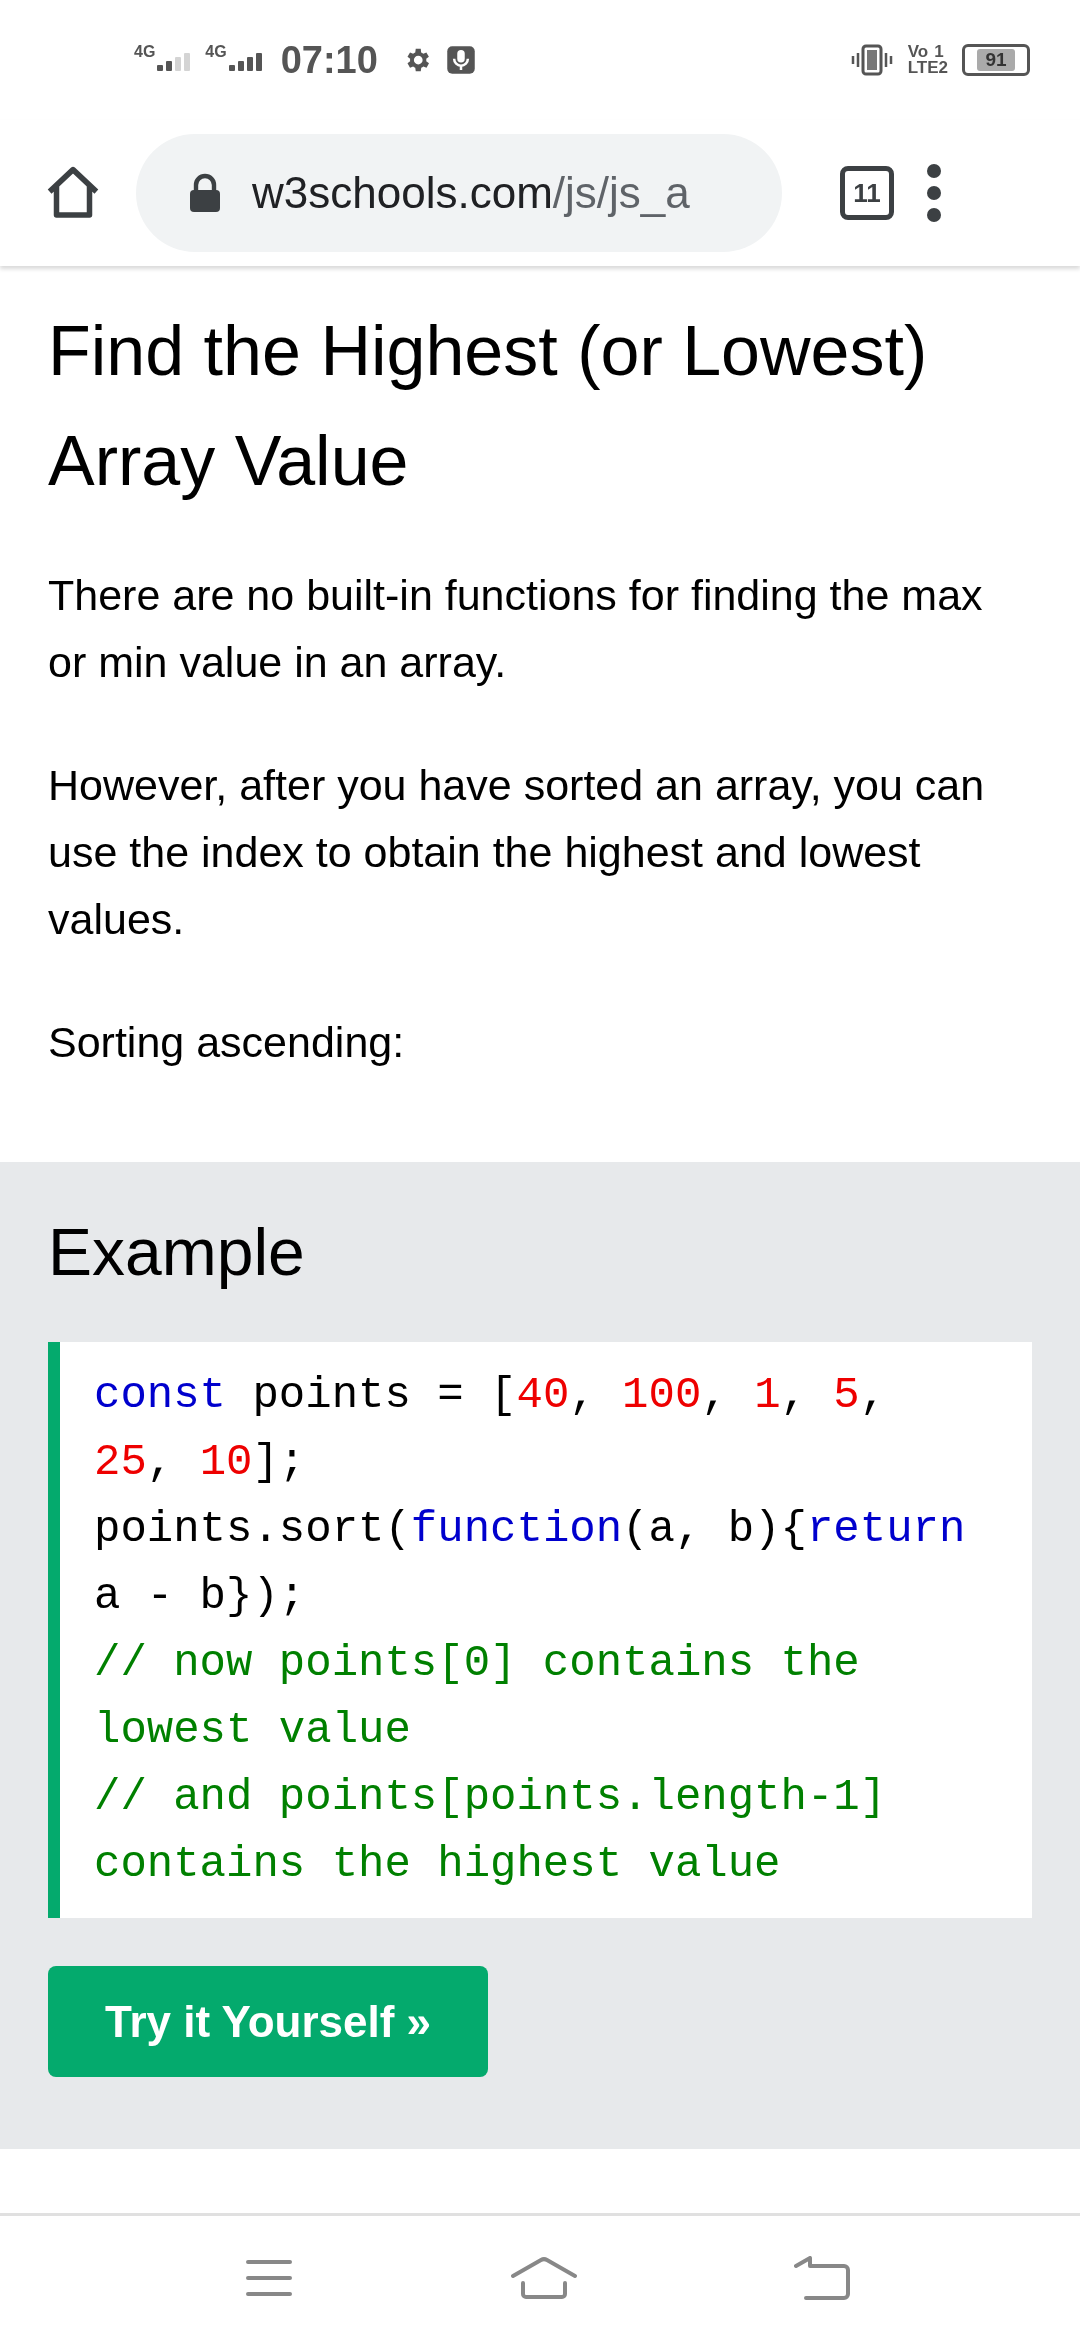 Image resolution: width=1080 pixels, height=2340 pixels. What do you see at coordinates (517, 852) in the screenshot?
I see `paragraph: However, after you have sorted an array, you can use the index to obtain the highest and lowest values.` at bounding box center [517, 852].